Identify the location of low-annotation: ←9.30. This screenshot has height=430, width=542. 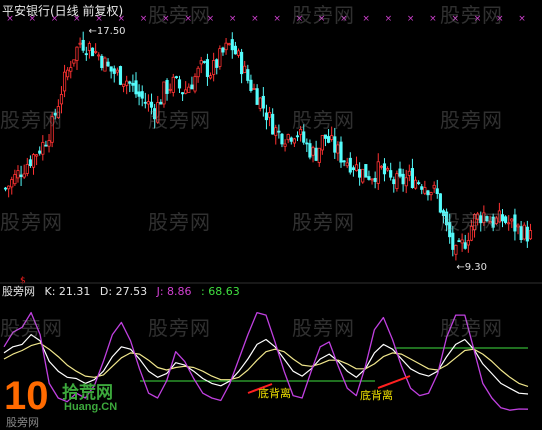
(471, 267).